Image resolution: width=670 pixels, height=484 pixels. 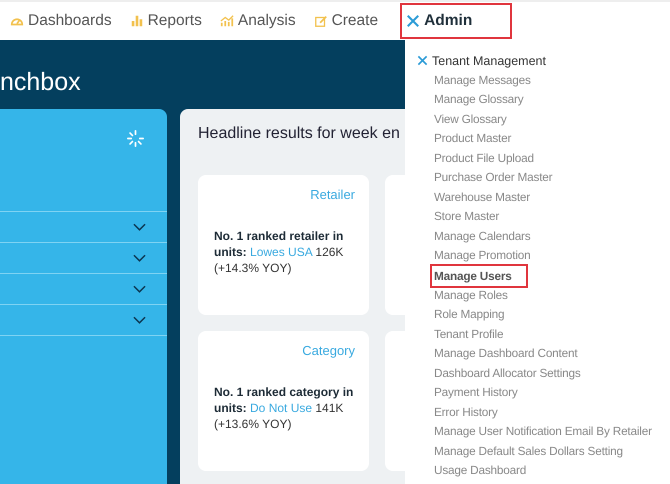 I want to click on menu-item: Dashboard Allocator Settings, so click(x=499, y=373).